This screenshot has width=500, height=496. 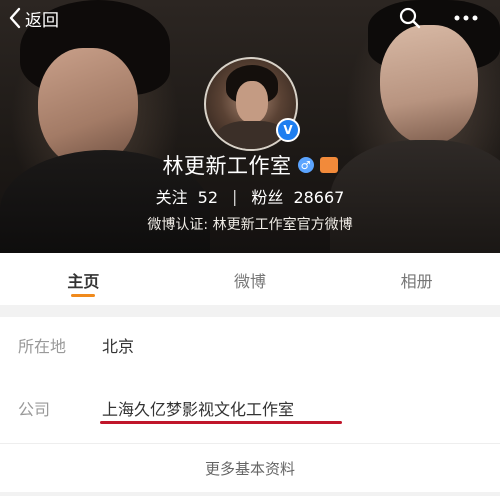 I want to click on followers-stat: 粉丝 28667, so click(x=297, y=196).